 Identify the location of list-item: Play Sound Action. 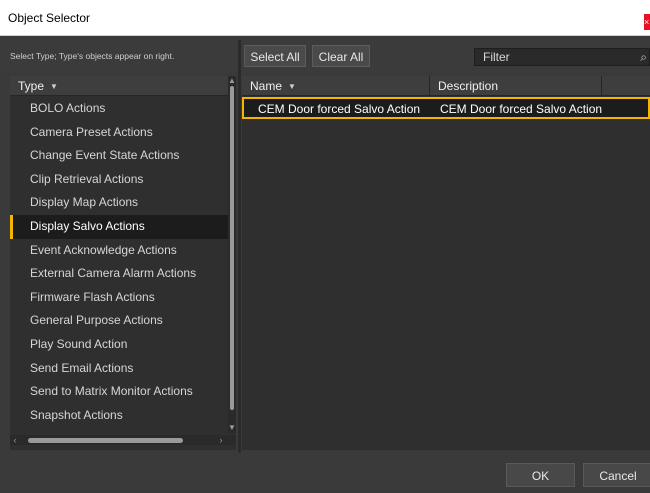
(119, 345).